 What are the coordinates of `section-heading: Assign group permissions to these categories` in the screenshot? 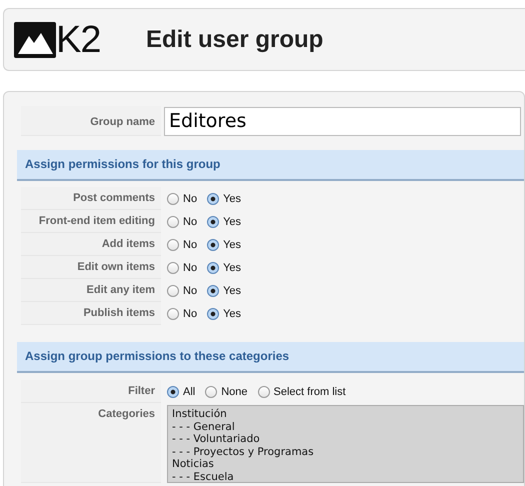 It's located at (270, 357).